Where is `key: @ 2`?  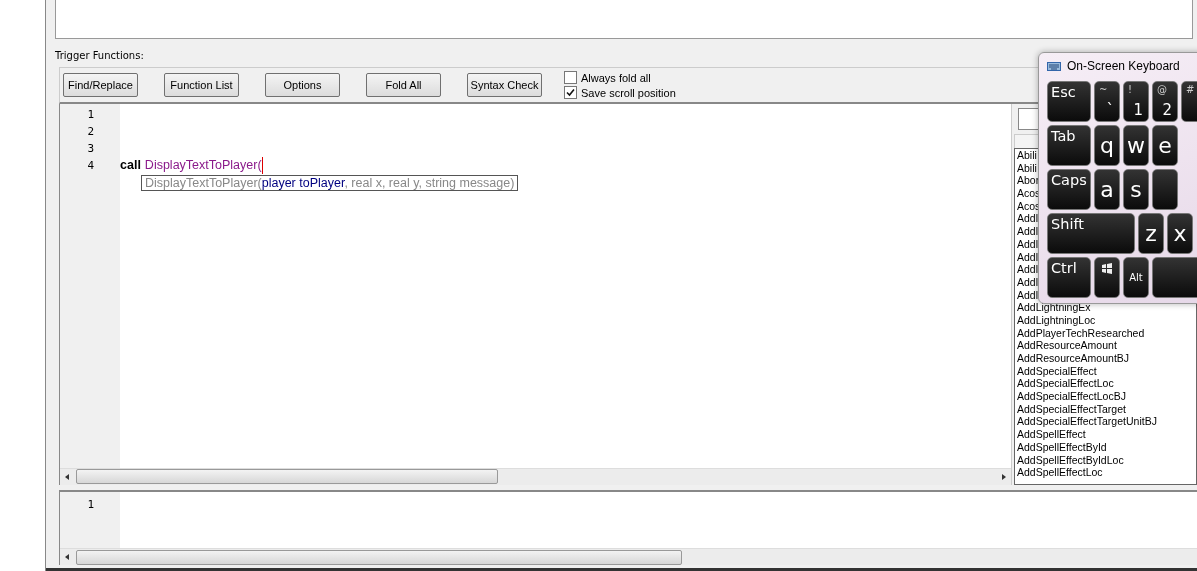 key: @ 2 is located at coordinates (1165, 101).